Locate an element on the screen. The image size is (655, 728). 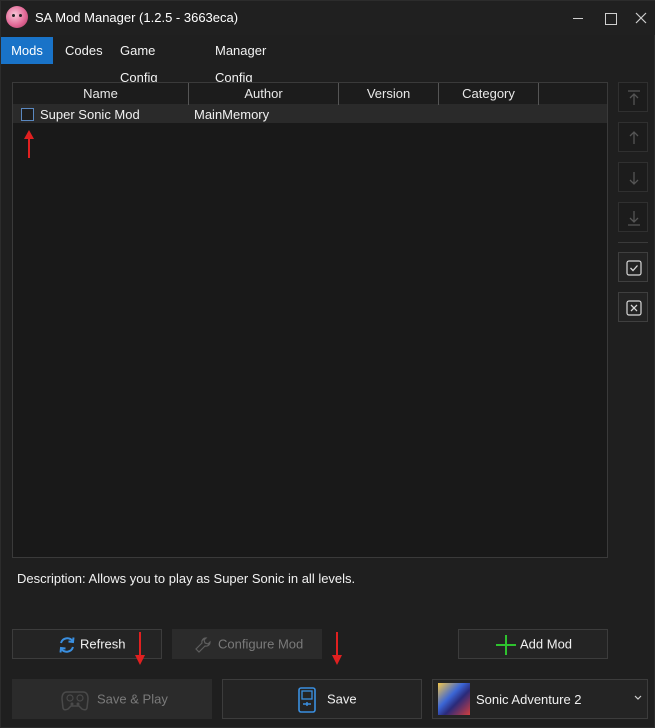
move-to-top-button is located at coordinates (633, 97).